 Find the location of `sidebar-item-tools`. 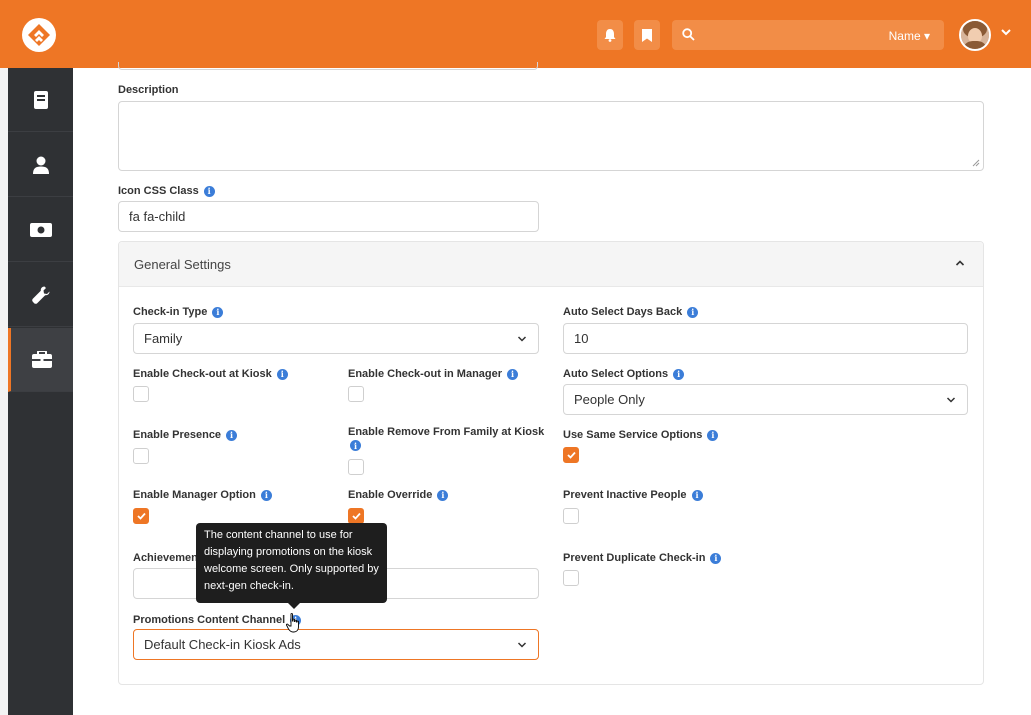

sidebar-item-tools is located at coordinates (40, 295).